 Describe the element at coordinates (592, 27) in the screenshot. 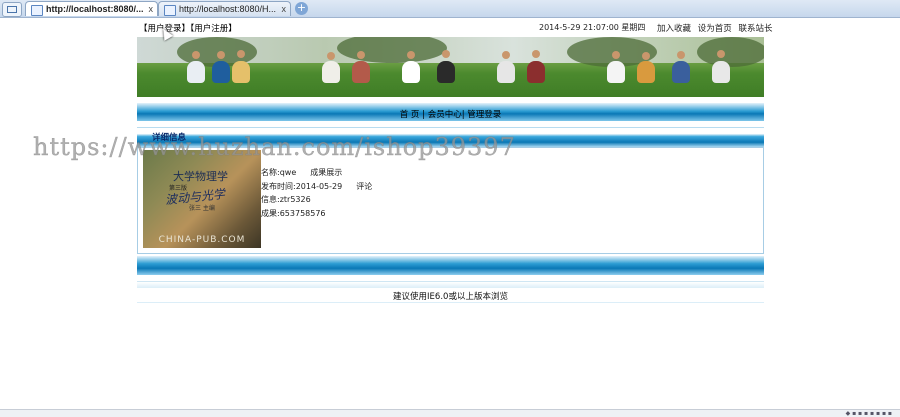

I see `current-datetime: 2014-5-29 21:07:00 星期四` at that location.